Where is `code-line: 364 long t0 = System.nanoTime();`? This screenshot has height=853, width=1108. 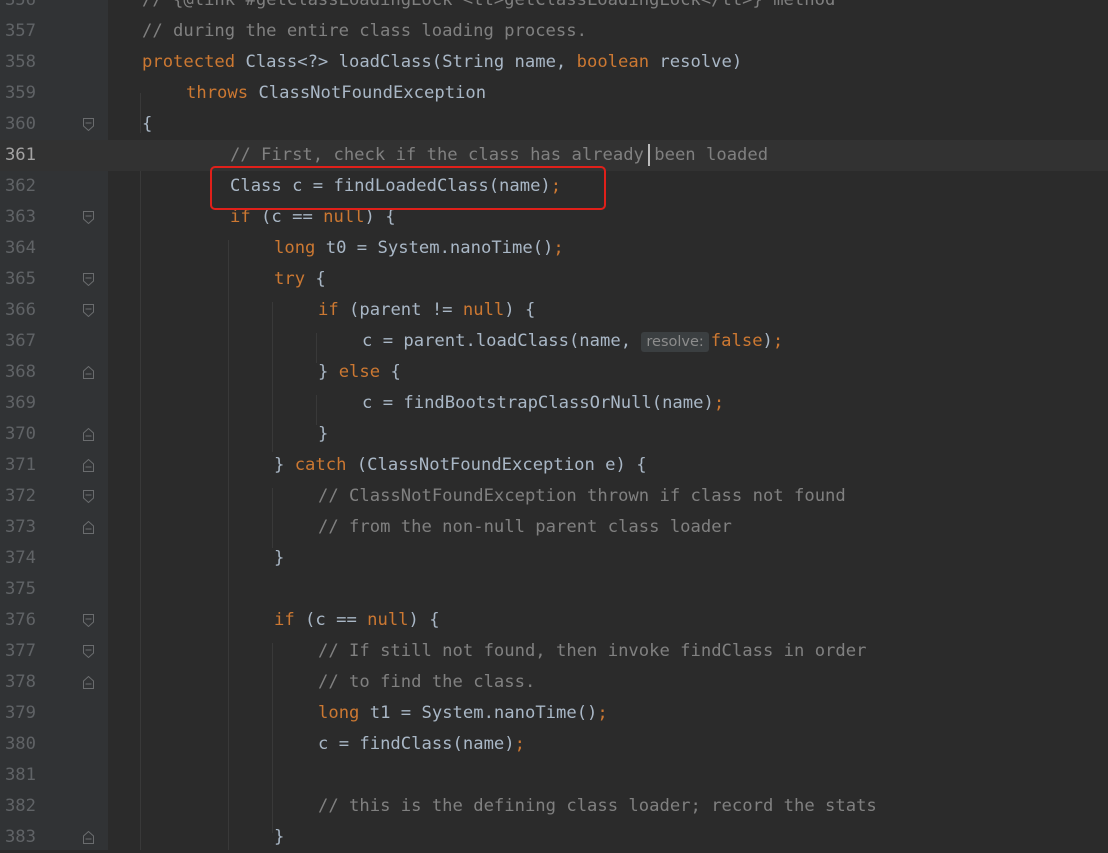
code-line: 364 long t0 = System.nanoTime(); is located at coordinates (554, 248).